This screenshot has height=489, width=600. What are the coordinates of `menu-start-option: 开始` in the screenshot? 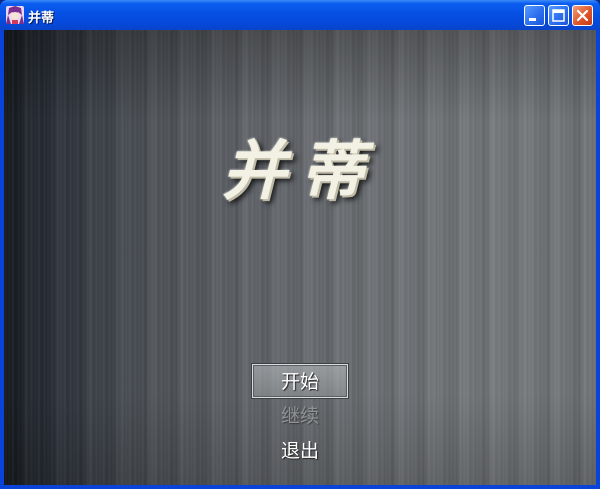 It's located at (300, 381).